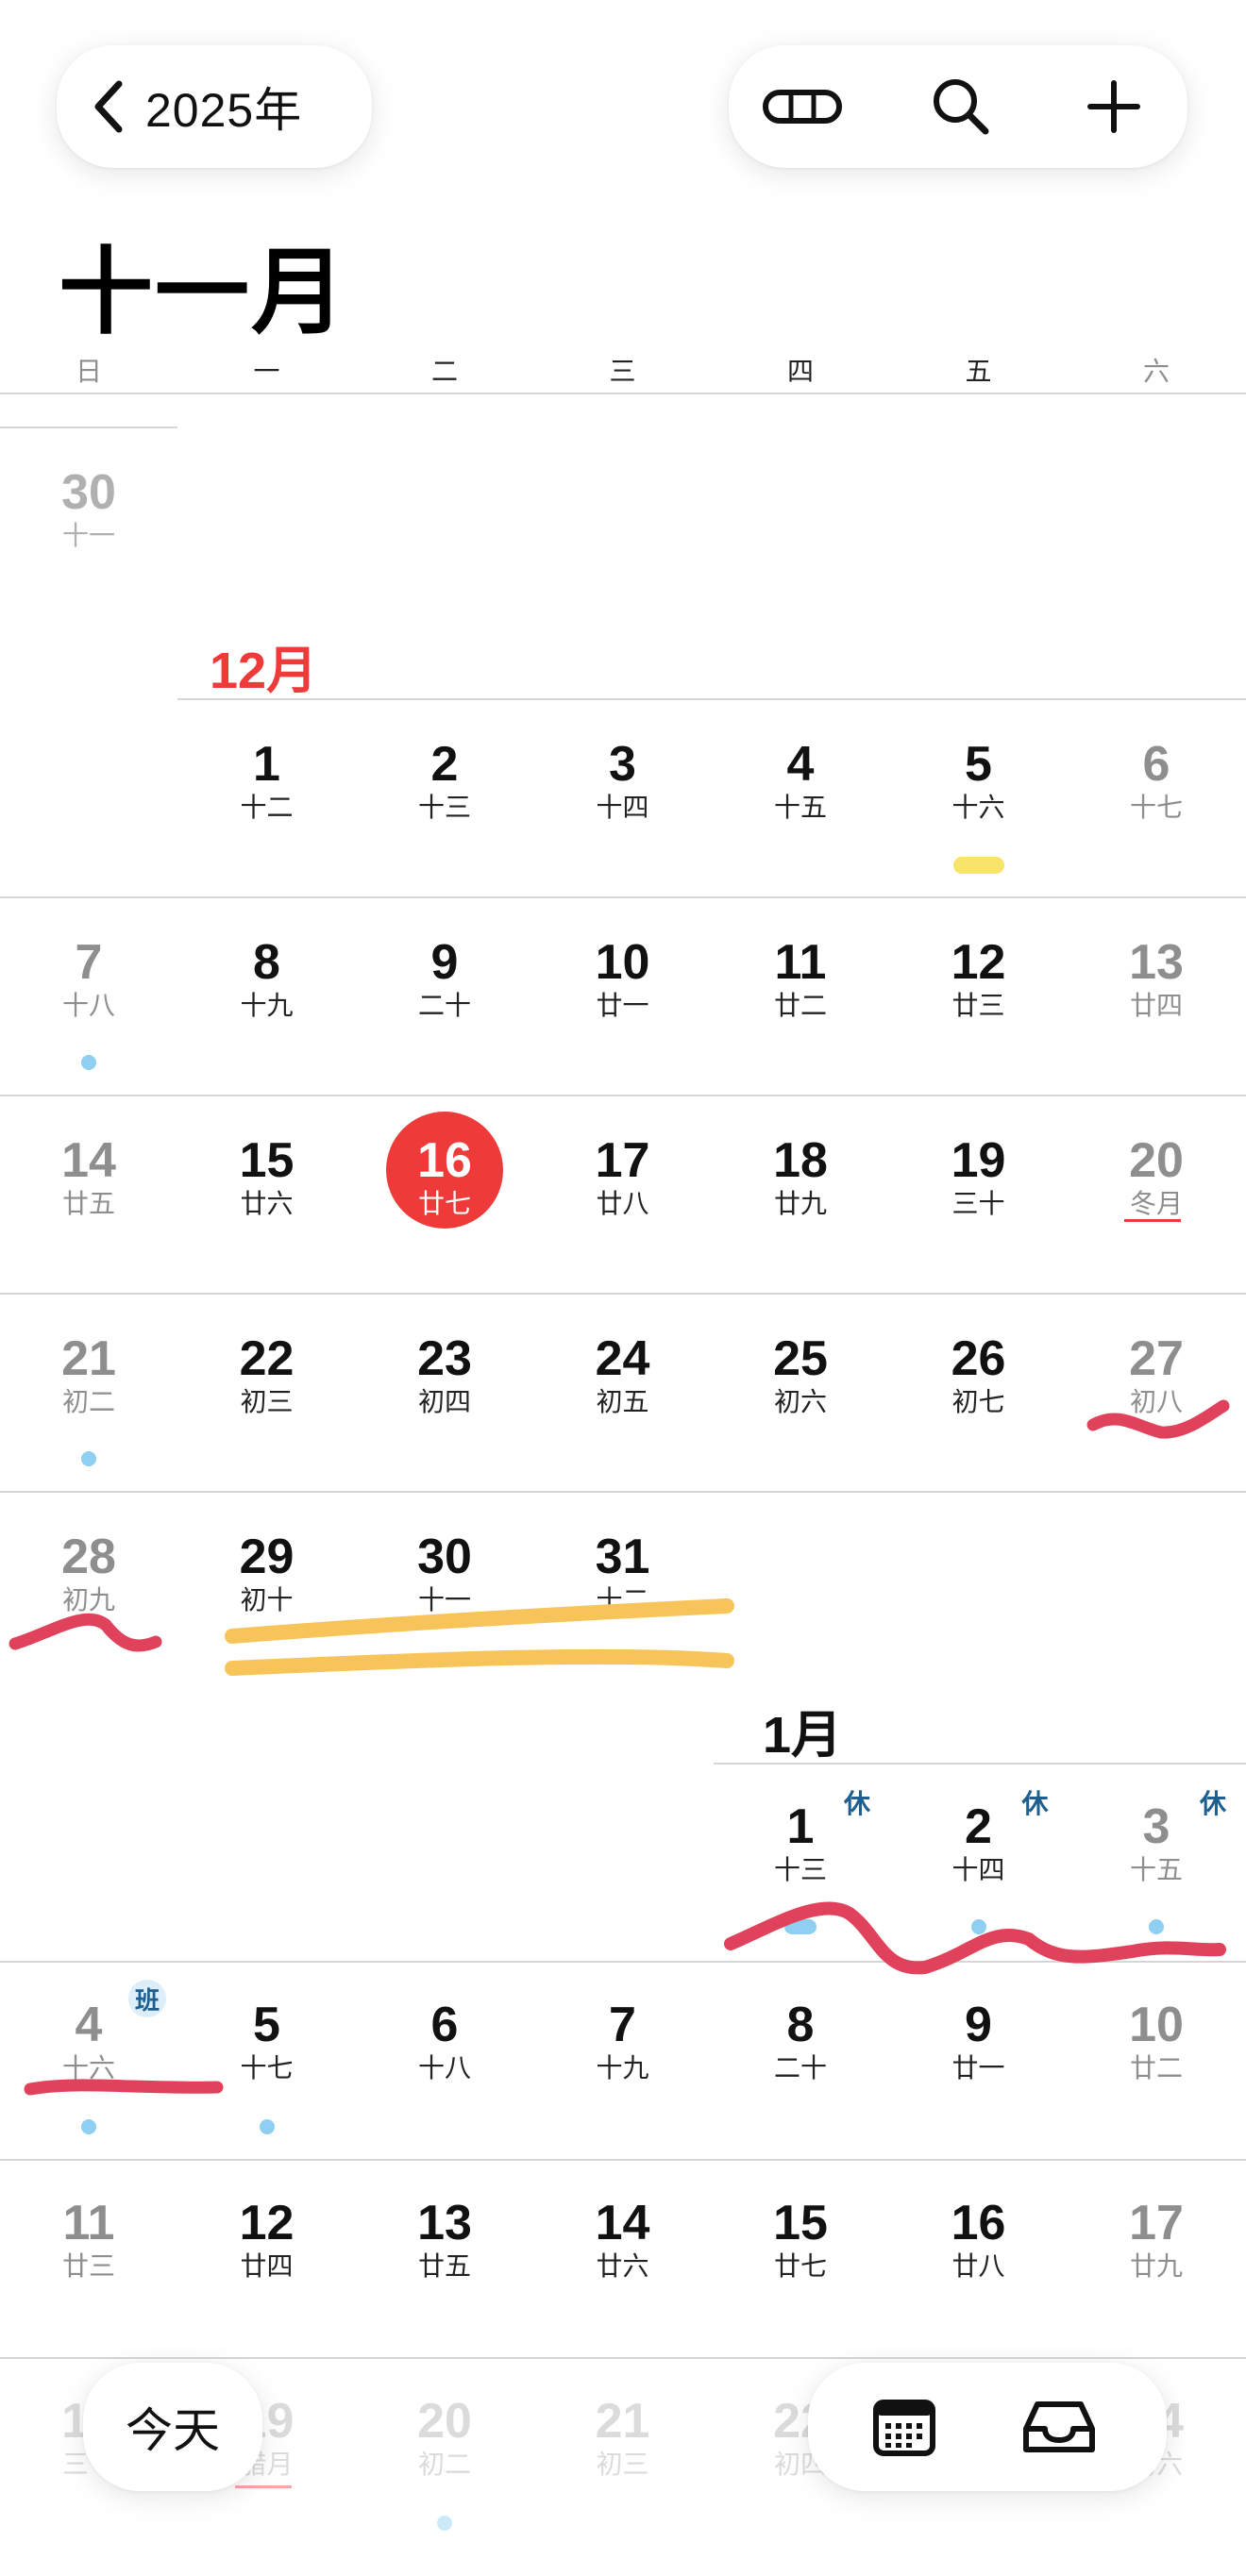 This screenshot has height=2576, width=1246. I want to click on day-cell: 26 初七, so click(979, 1373).